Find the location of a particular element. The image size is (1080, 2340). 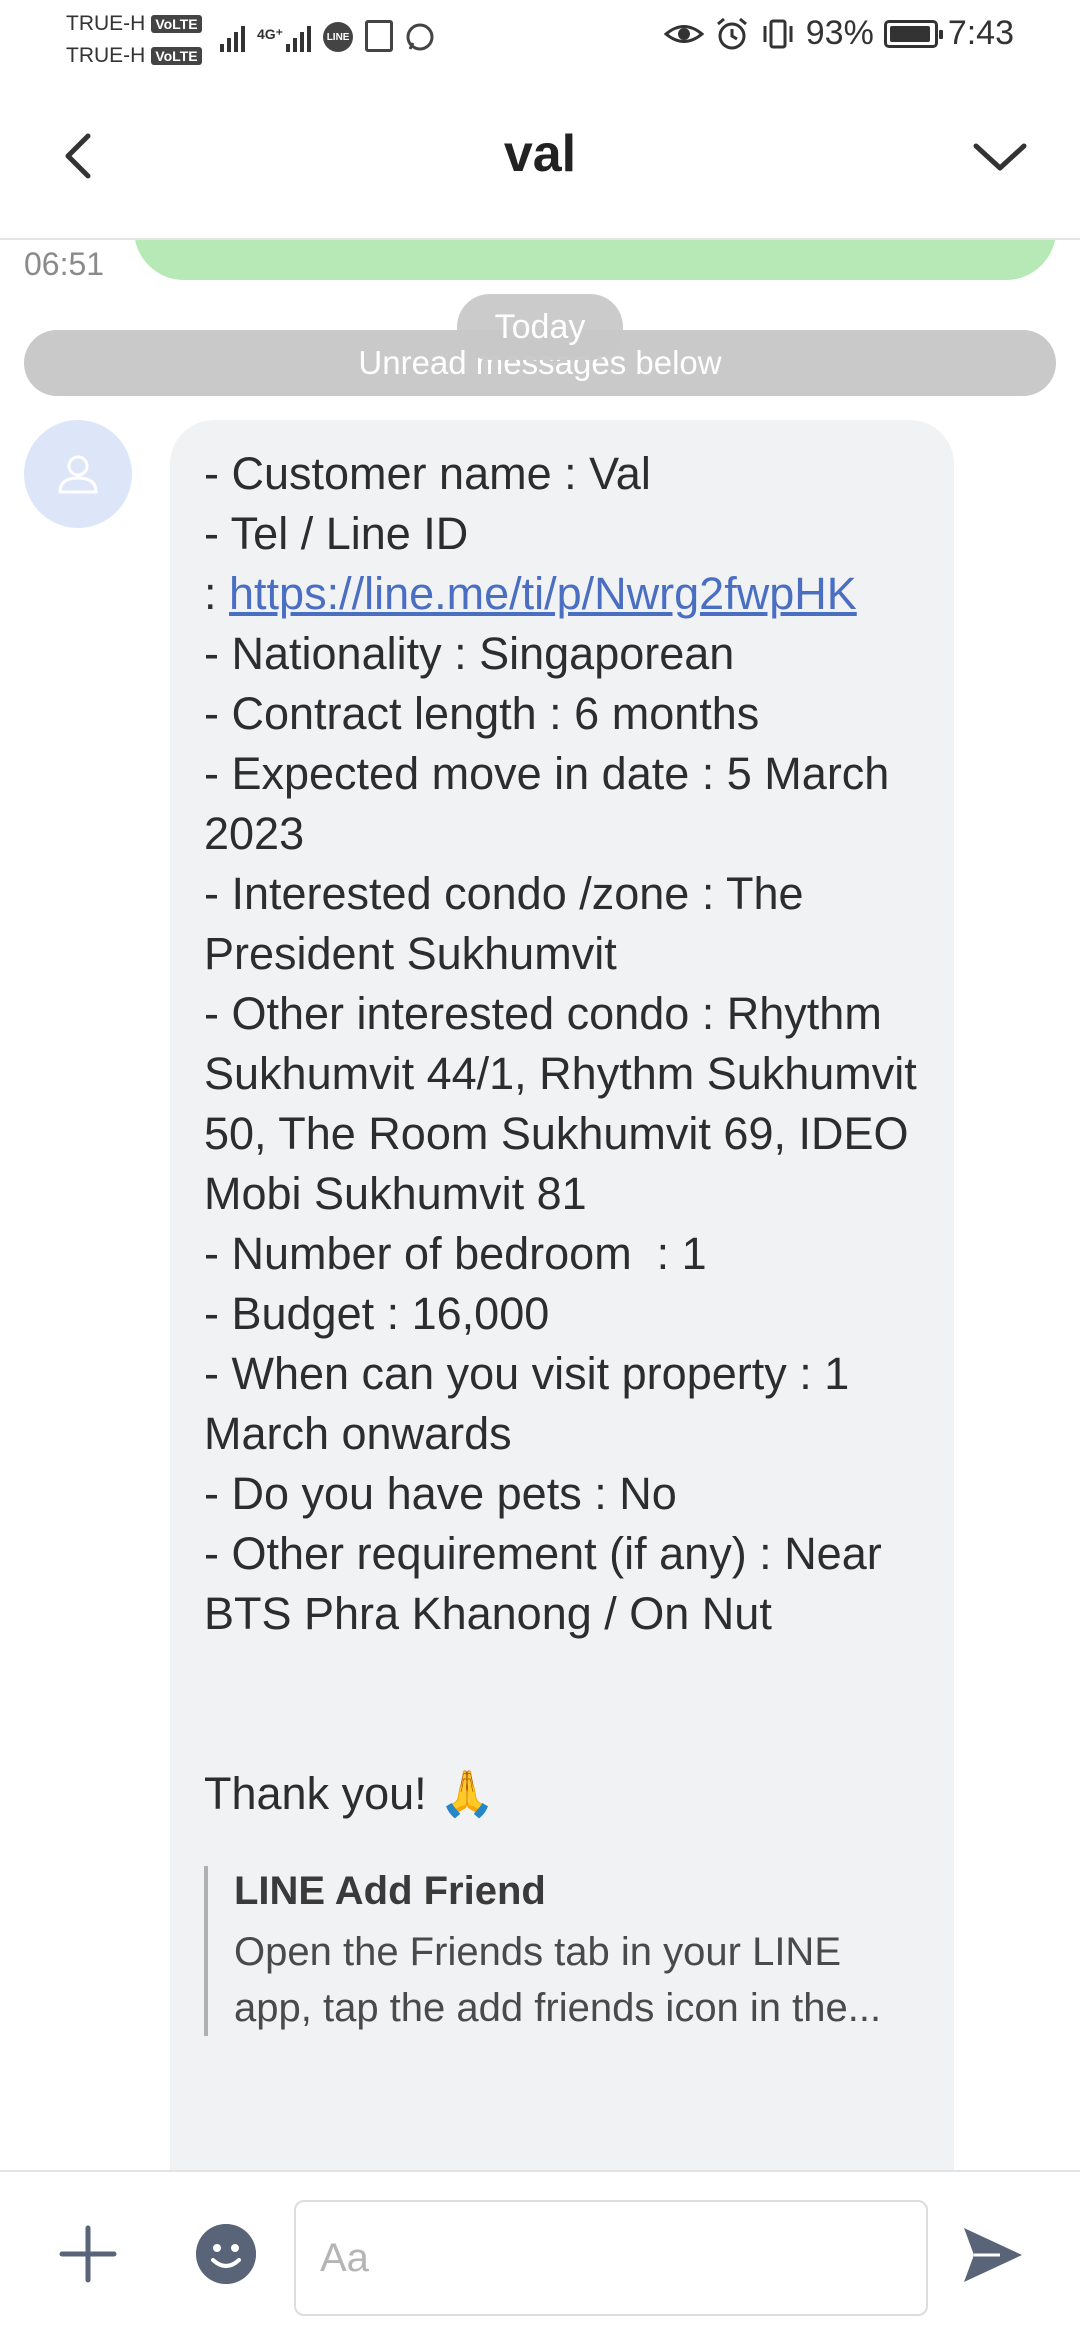

carrier-name-2: TRUE-H is located at coordinates (106, 55).